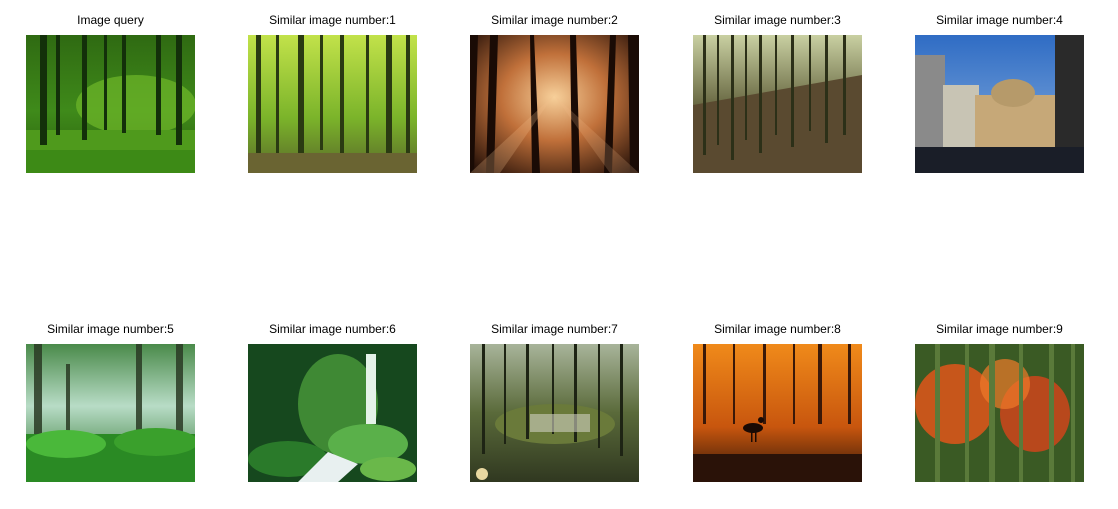 The width and height of the screenshot is (1118, 509). Describe the element at coordinates (332, 104) in the screenshot. I see `similar-image-1-thumbnail` at that location.